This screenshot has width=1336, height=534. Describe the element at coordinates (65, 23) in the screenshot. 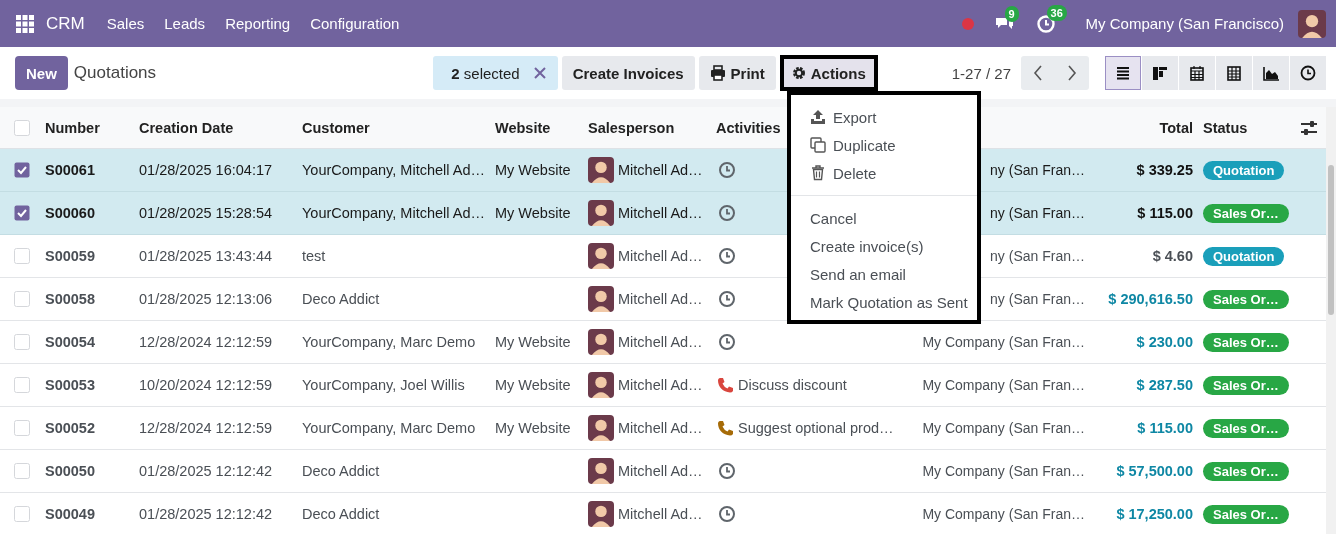

I see `app-name: CRM` at that location.